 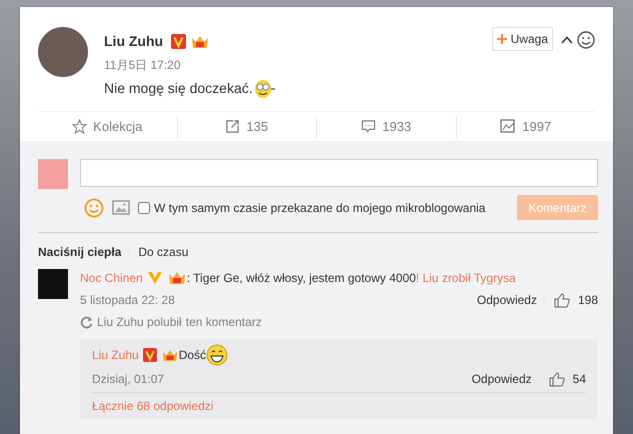 What do you see at coordinates (80, 126) in the screenshot?
I see `star-icon` at bounding box center [80, 126].